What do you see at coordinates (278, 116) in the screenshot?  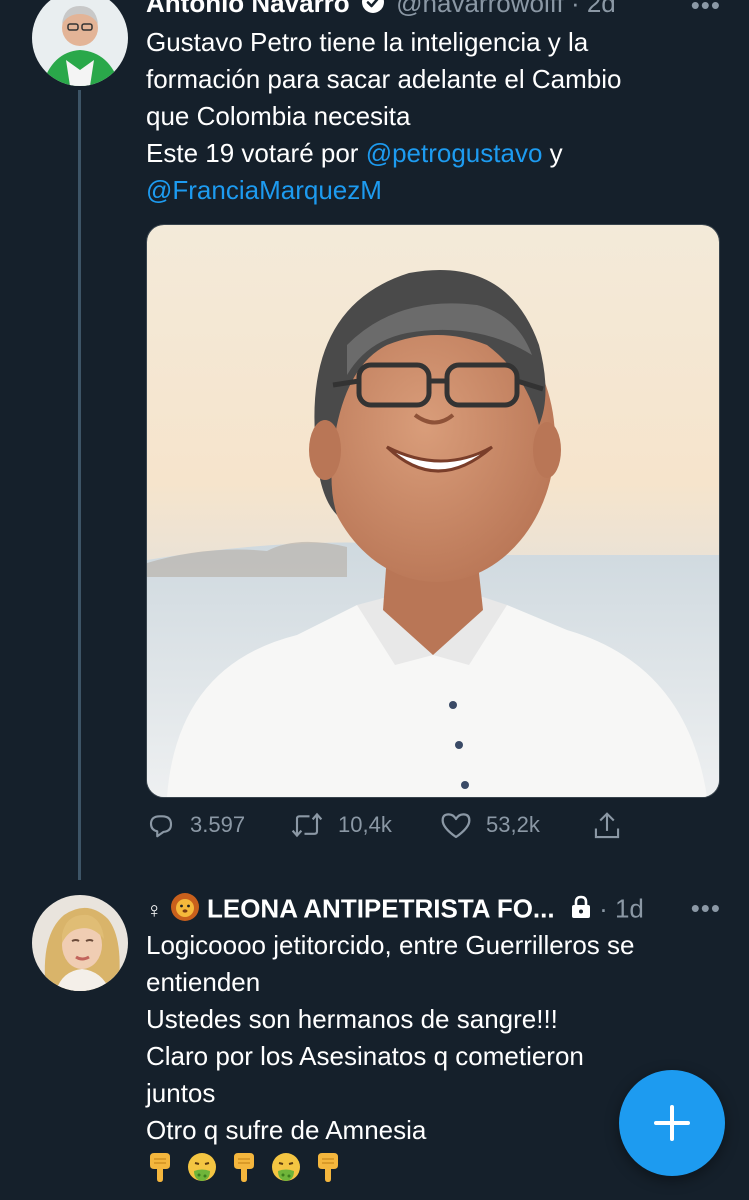 I see `tweet-text-line: que Colombia necesita` at bounding box center [278, 116].